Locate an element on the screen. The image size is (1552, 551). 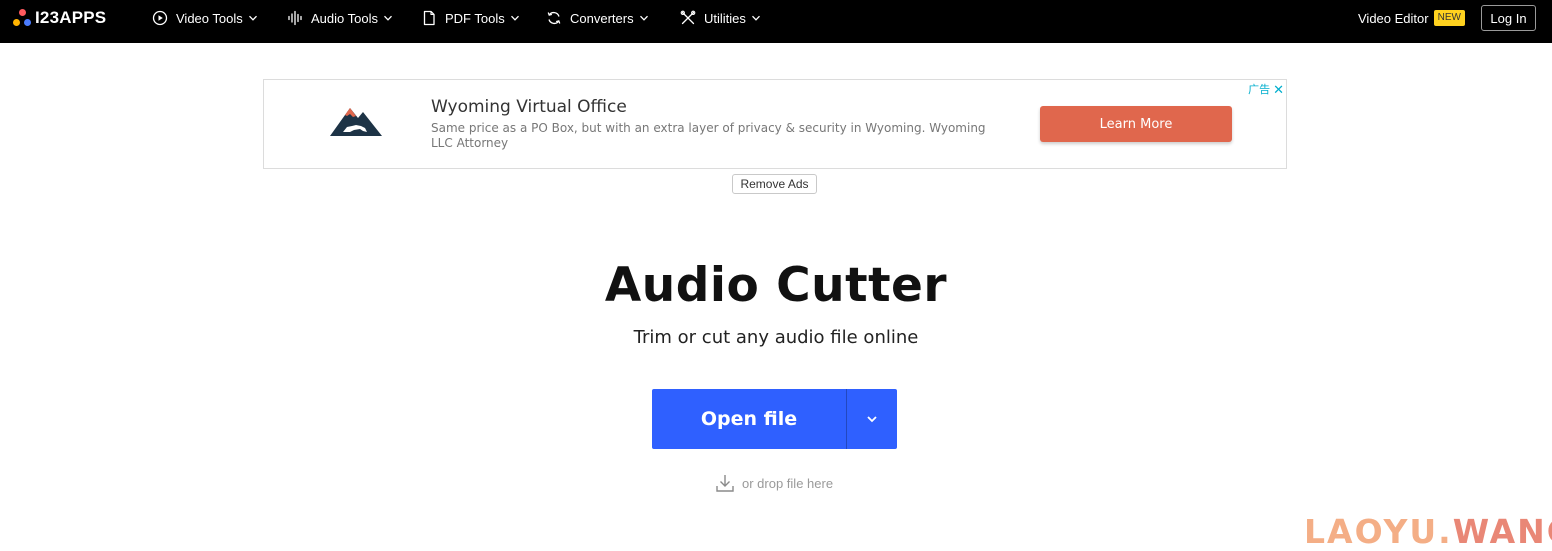
nav-utilities-label: Utilities is located at coordinates (725, 18).